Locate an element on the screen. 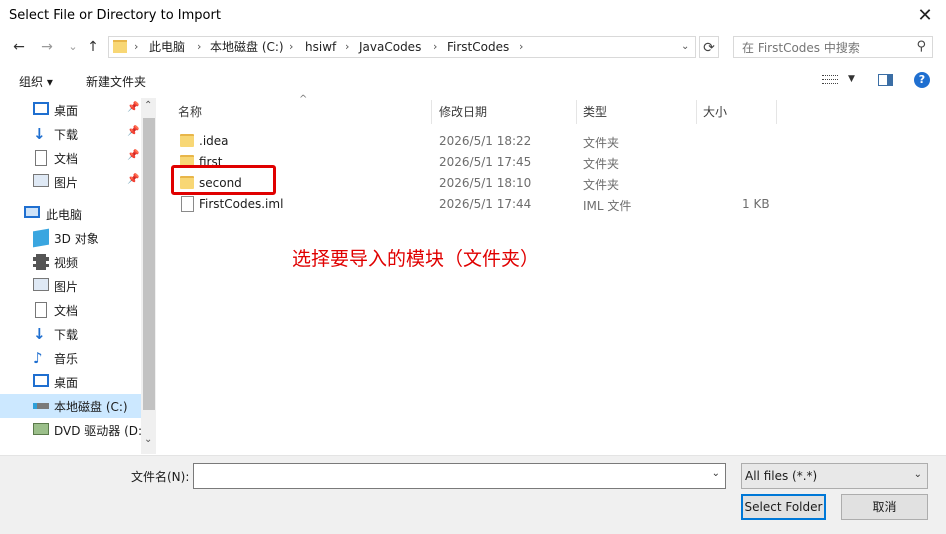 This screenshot has height=534, width=946. file-date: 2026/5/1 17:44 is located at coordinates (485, 204).